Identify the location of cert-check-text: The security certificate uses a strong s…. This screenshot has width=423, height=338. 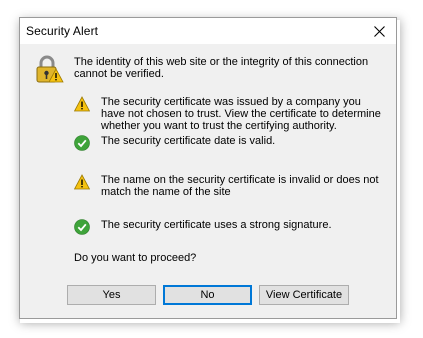
(216, 225).